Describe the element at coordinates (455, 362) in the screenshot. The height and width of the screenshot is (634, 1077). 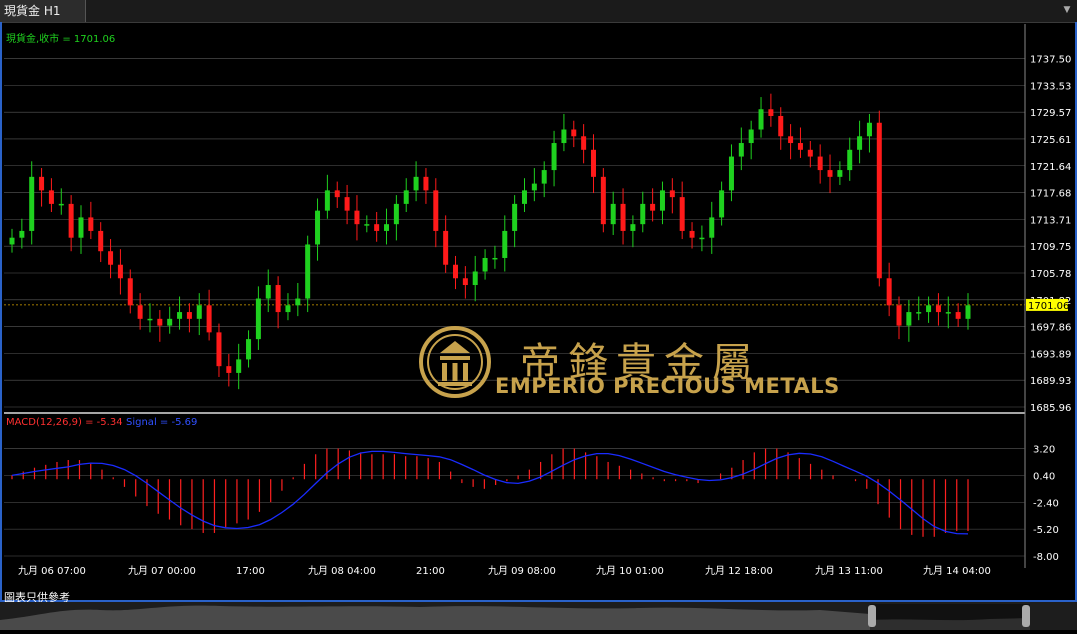
I see `emperio-logo-emblem-icon` at that location.